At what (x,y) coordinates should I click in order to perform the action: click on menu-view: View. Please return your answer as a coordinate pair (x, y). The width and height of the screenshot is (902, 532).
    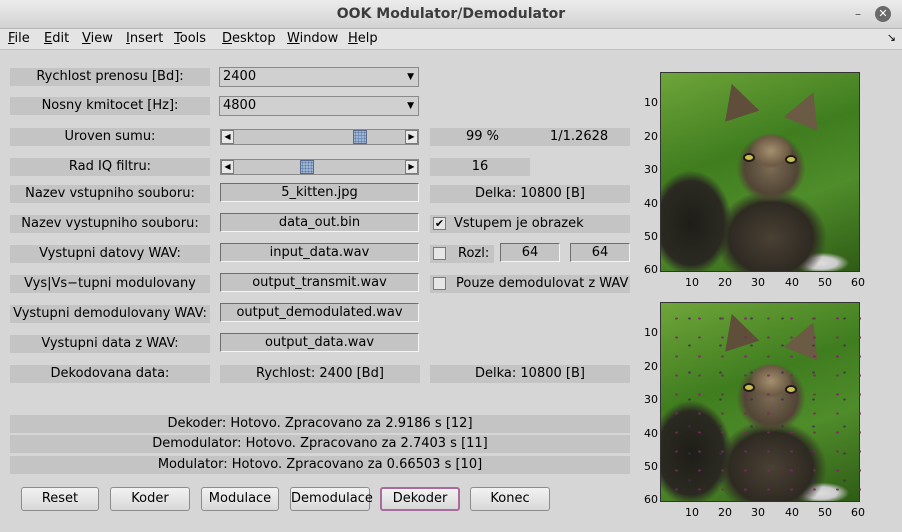
    Looking at the image, I should click on (97, 38).